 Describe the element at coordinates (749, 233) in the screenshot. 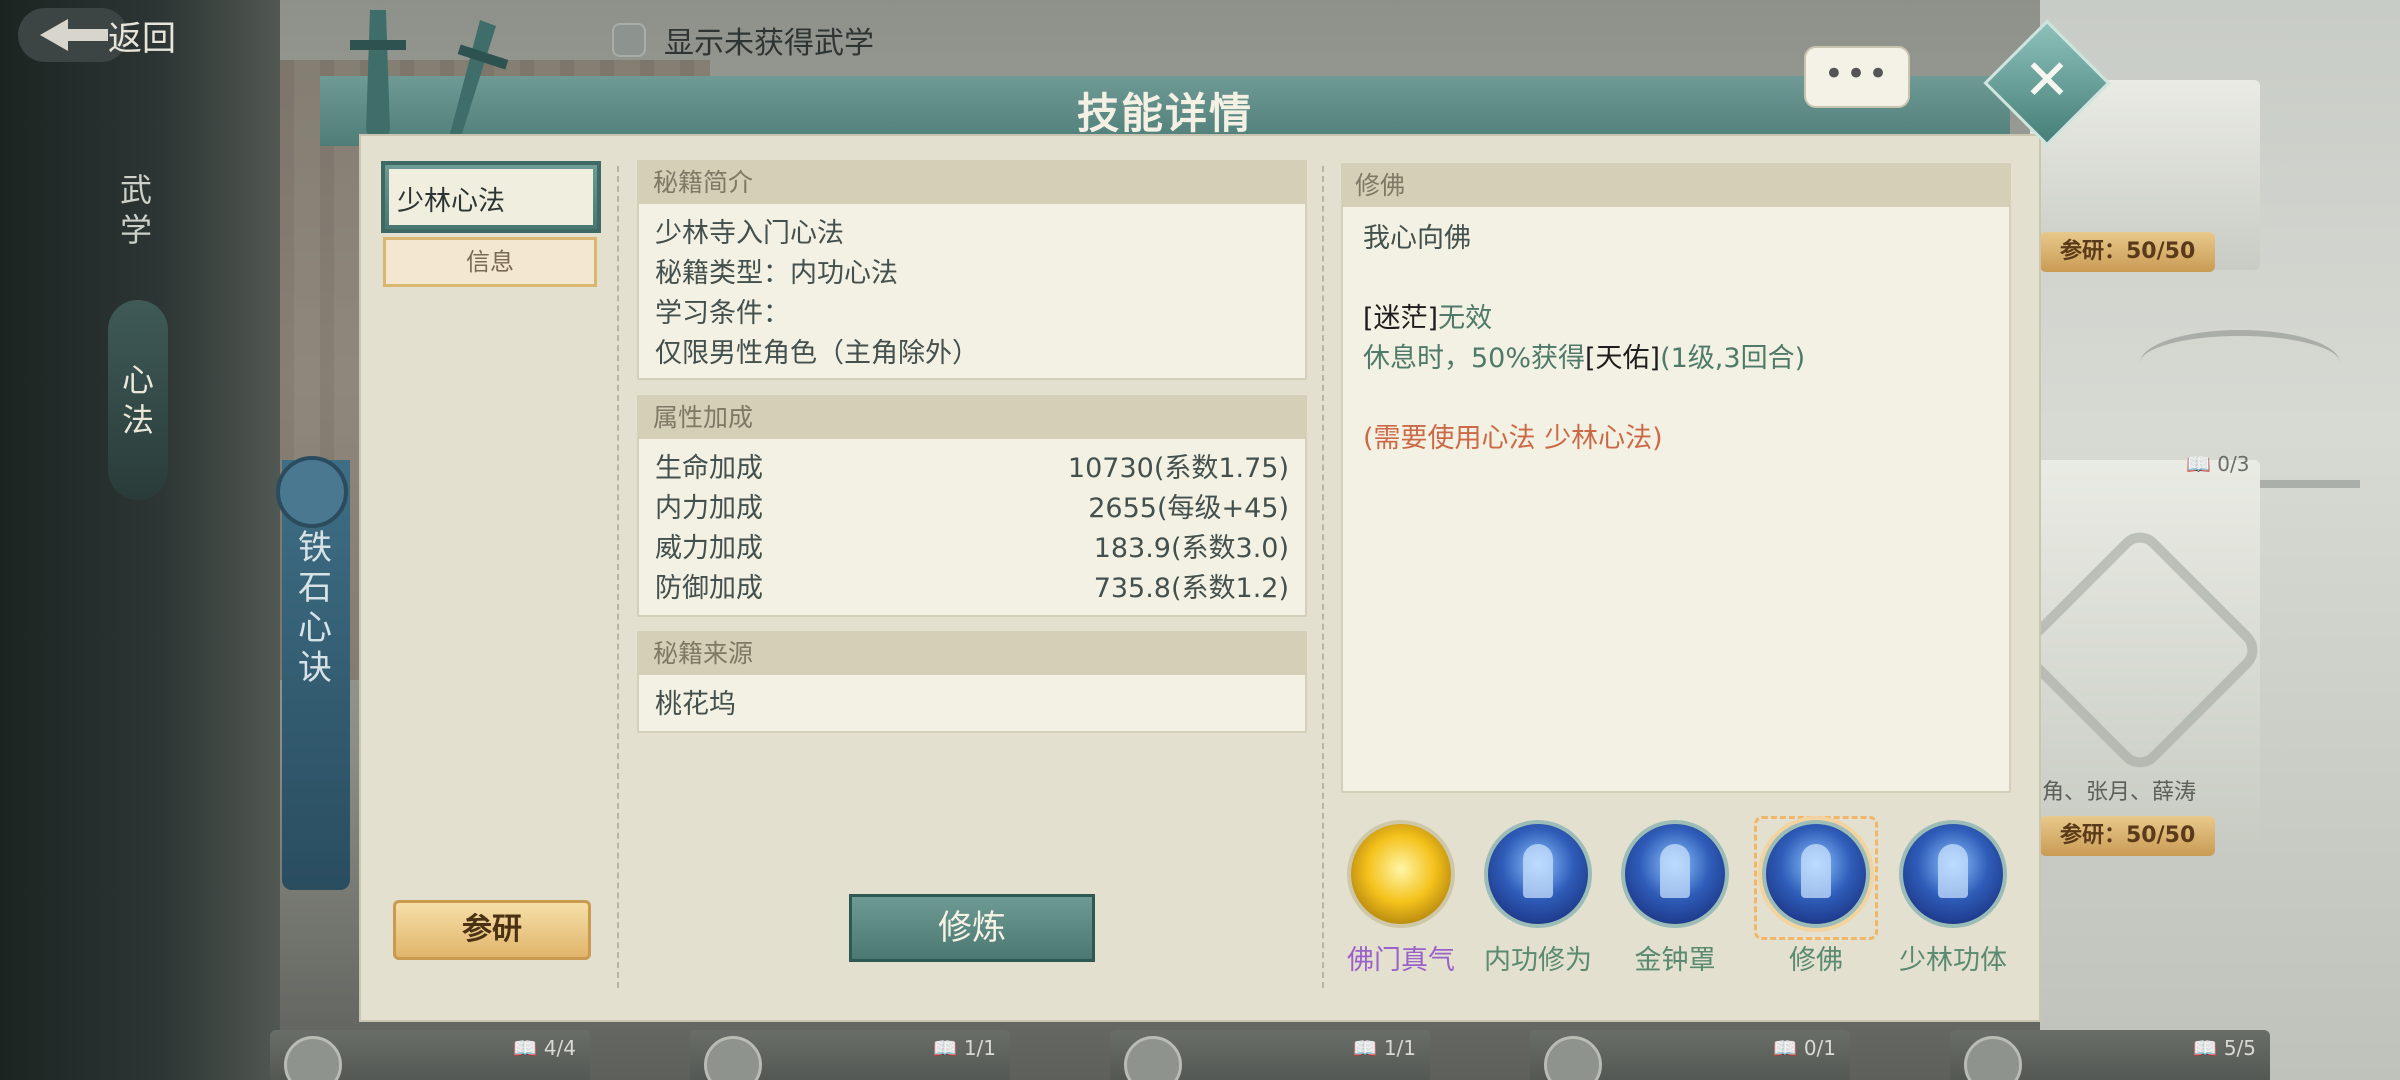

I see `intro-line: 少林寺入门心法` at that location.